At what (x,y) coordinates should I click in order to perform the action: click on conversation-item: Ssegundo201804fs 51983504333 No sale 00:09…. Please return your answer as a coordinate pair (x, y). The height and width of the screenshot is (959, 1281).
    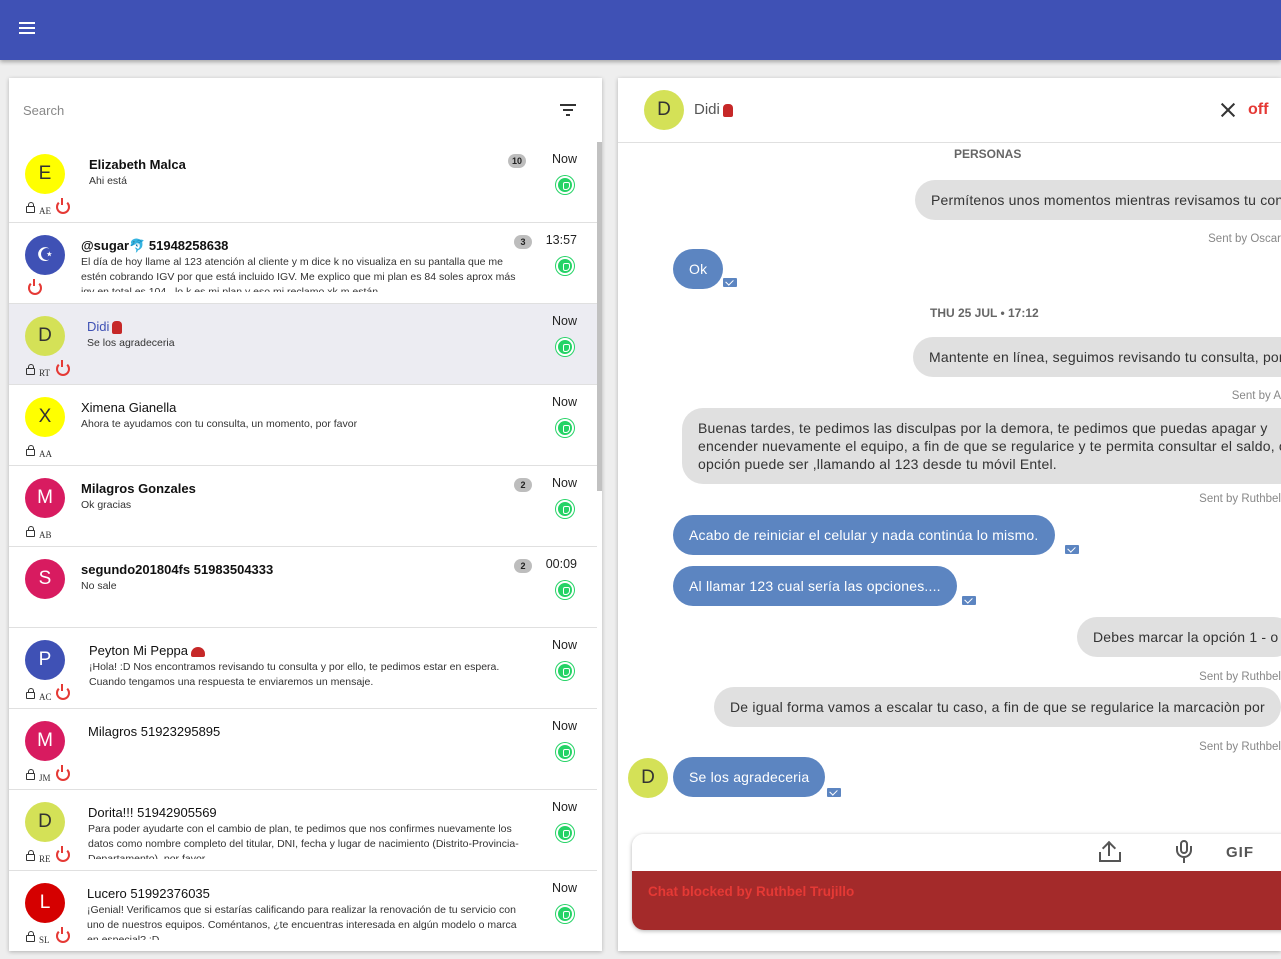
    Looking at the image, I should click on (303, 587).